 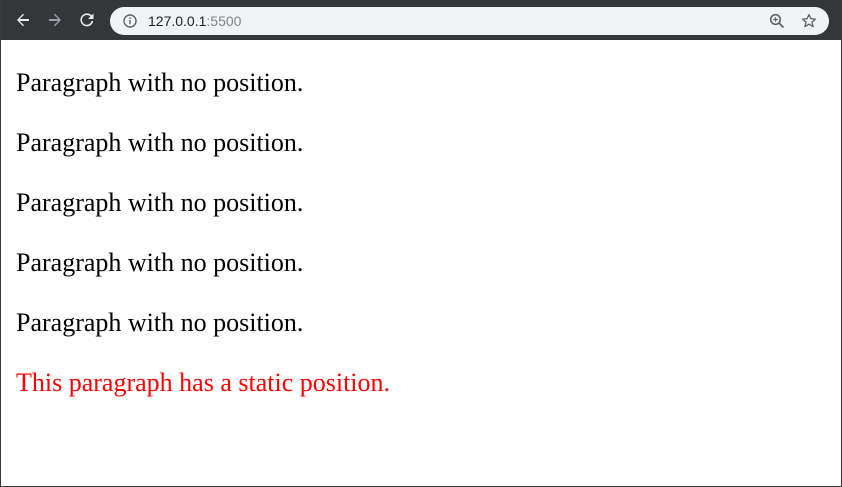 I want to click on bookmark-star-icon, so click(x=809, y=21).